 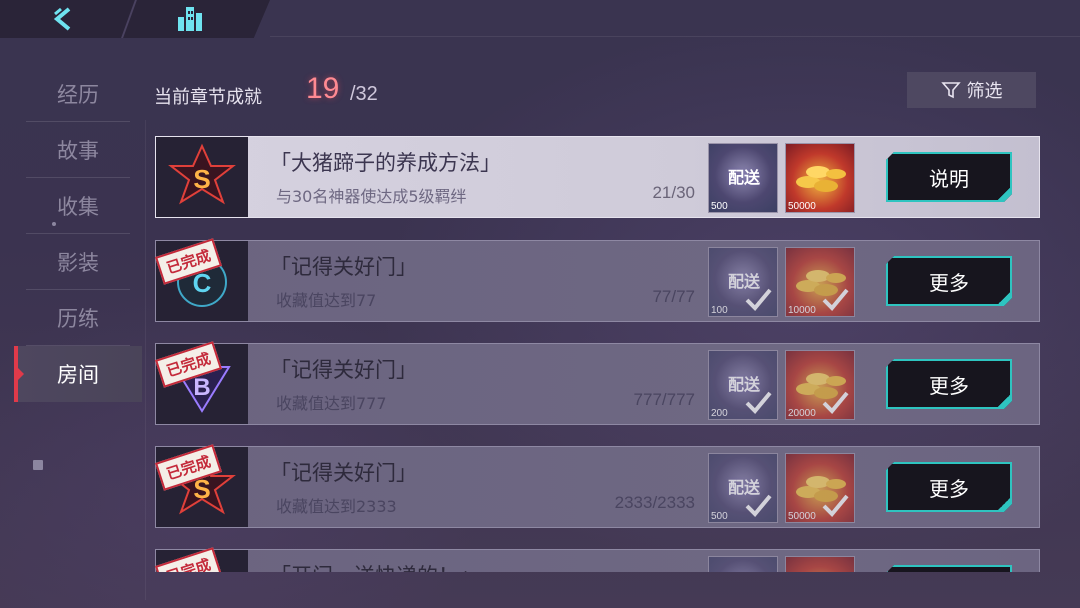 I want to click on achievement-desc: 收藏值达到2333, so click(x=336, y=506).